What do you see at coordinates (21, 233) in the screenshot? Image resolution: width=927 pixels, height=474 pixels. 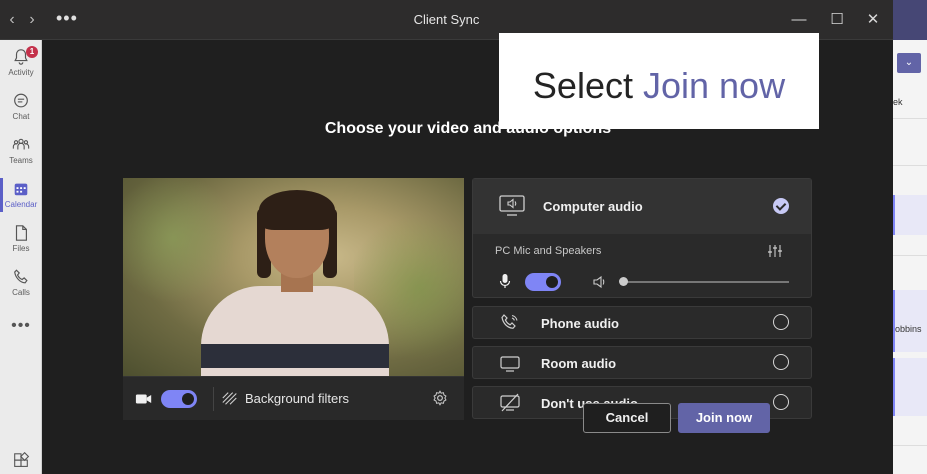 I see `file-icon` at bounding box center [21, 233].